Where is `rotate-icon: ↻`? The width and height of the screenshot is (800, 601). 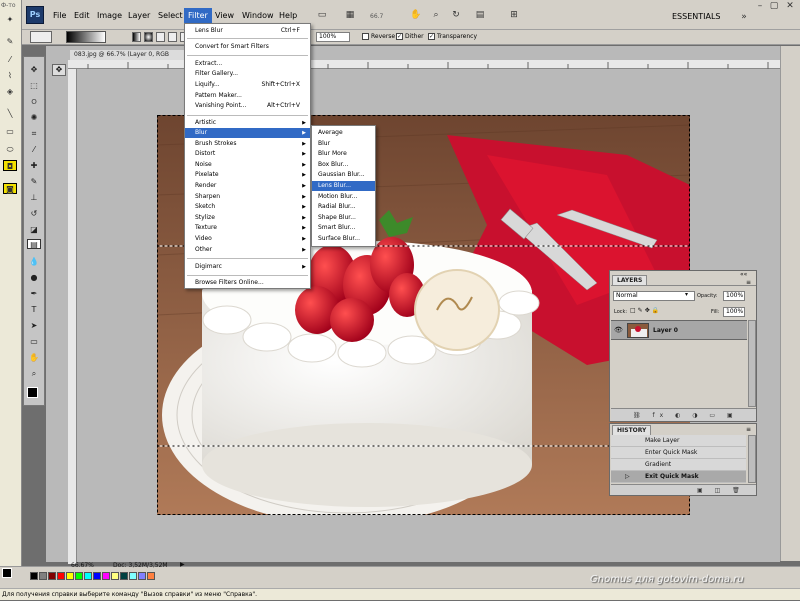
rotate-icon: ↻ is located at coordinates (456, 15).